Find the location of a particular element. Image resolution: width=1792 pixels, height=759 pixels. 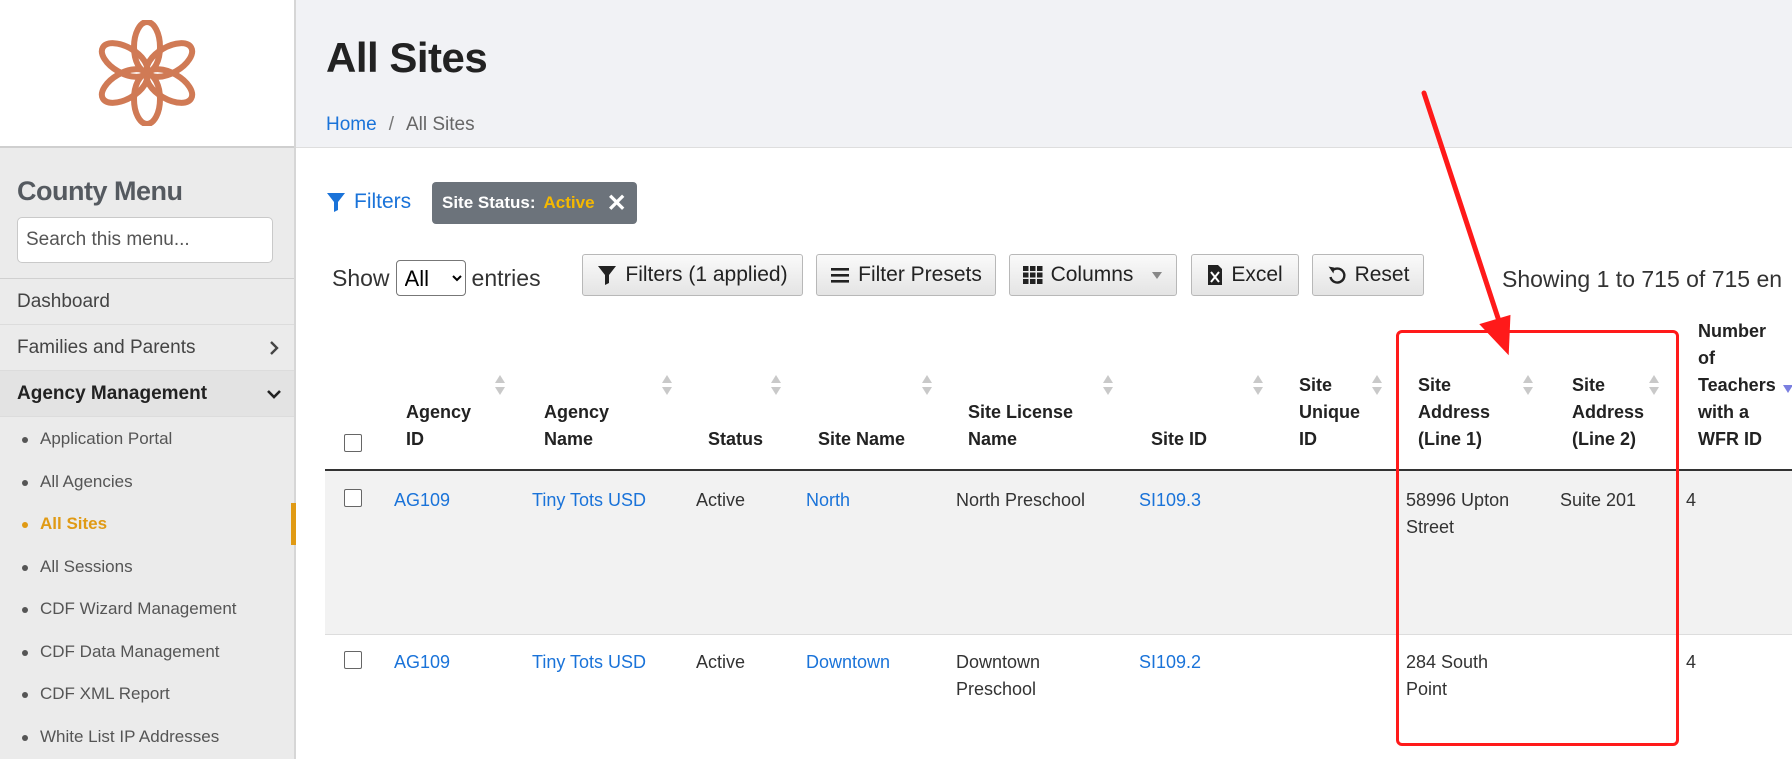

filters-button-label: Filters (1 applied) is located at coordinates (706, 274).